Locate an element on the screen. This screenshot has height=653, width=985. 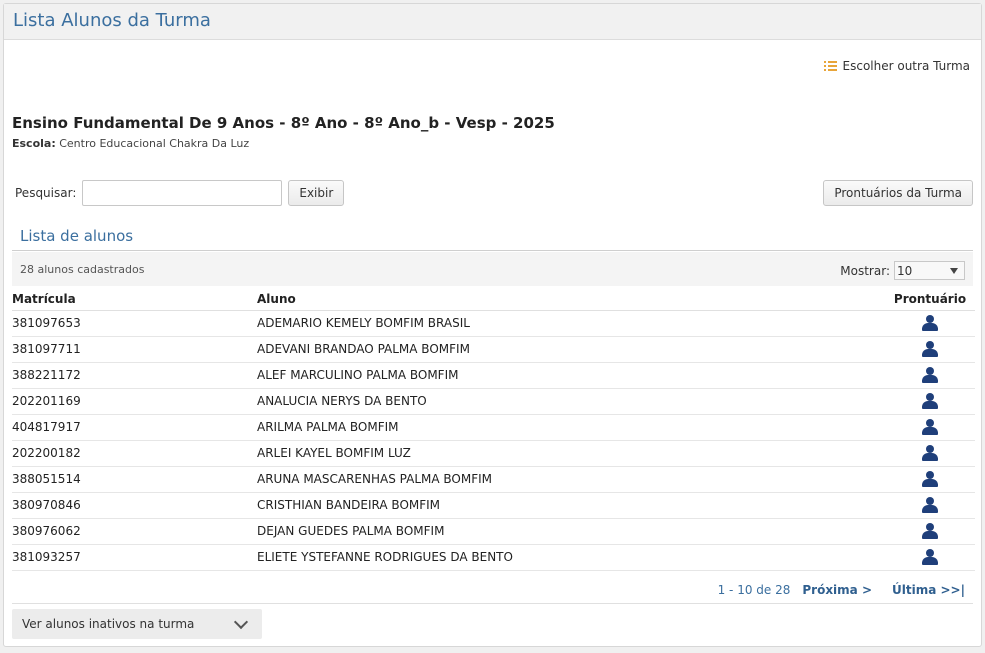
inativos-label: Ver alunos inativos na turma is located at coordinates (108, 624).